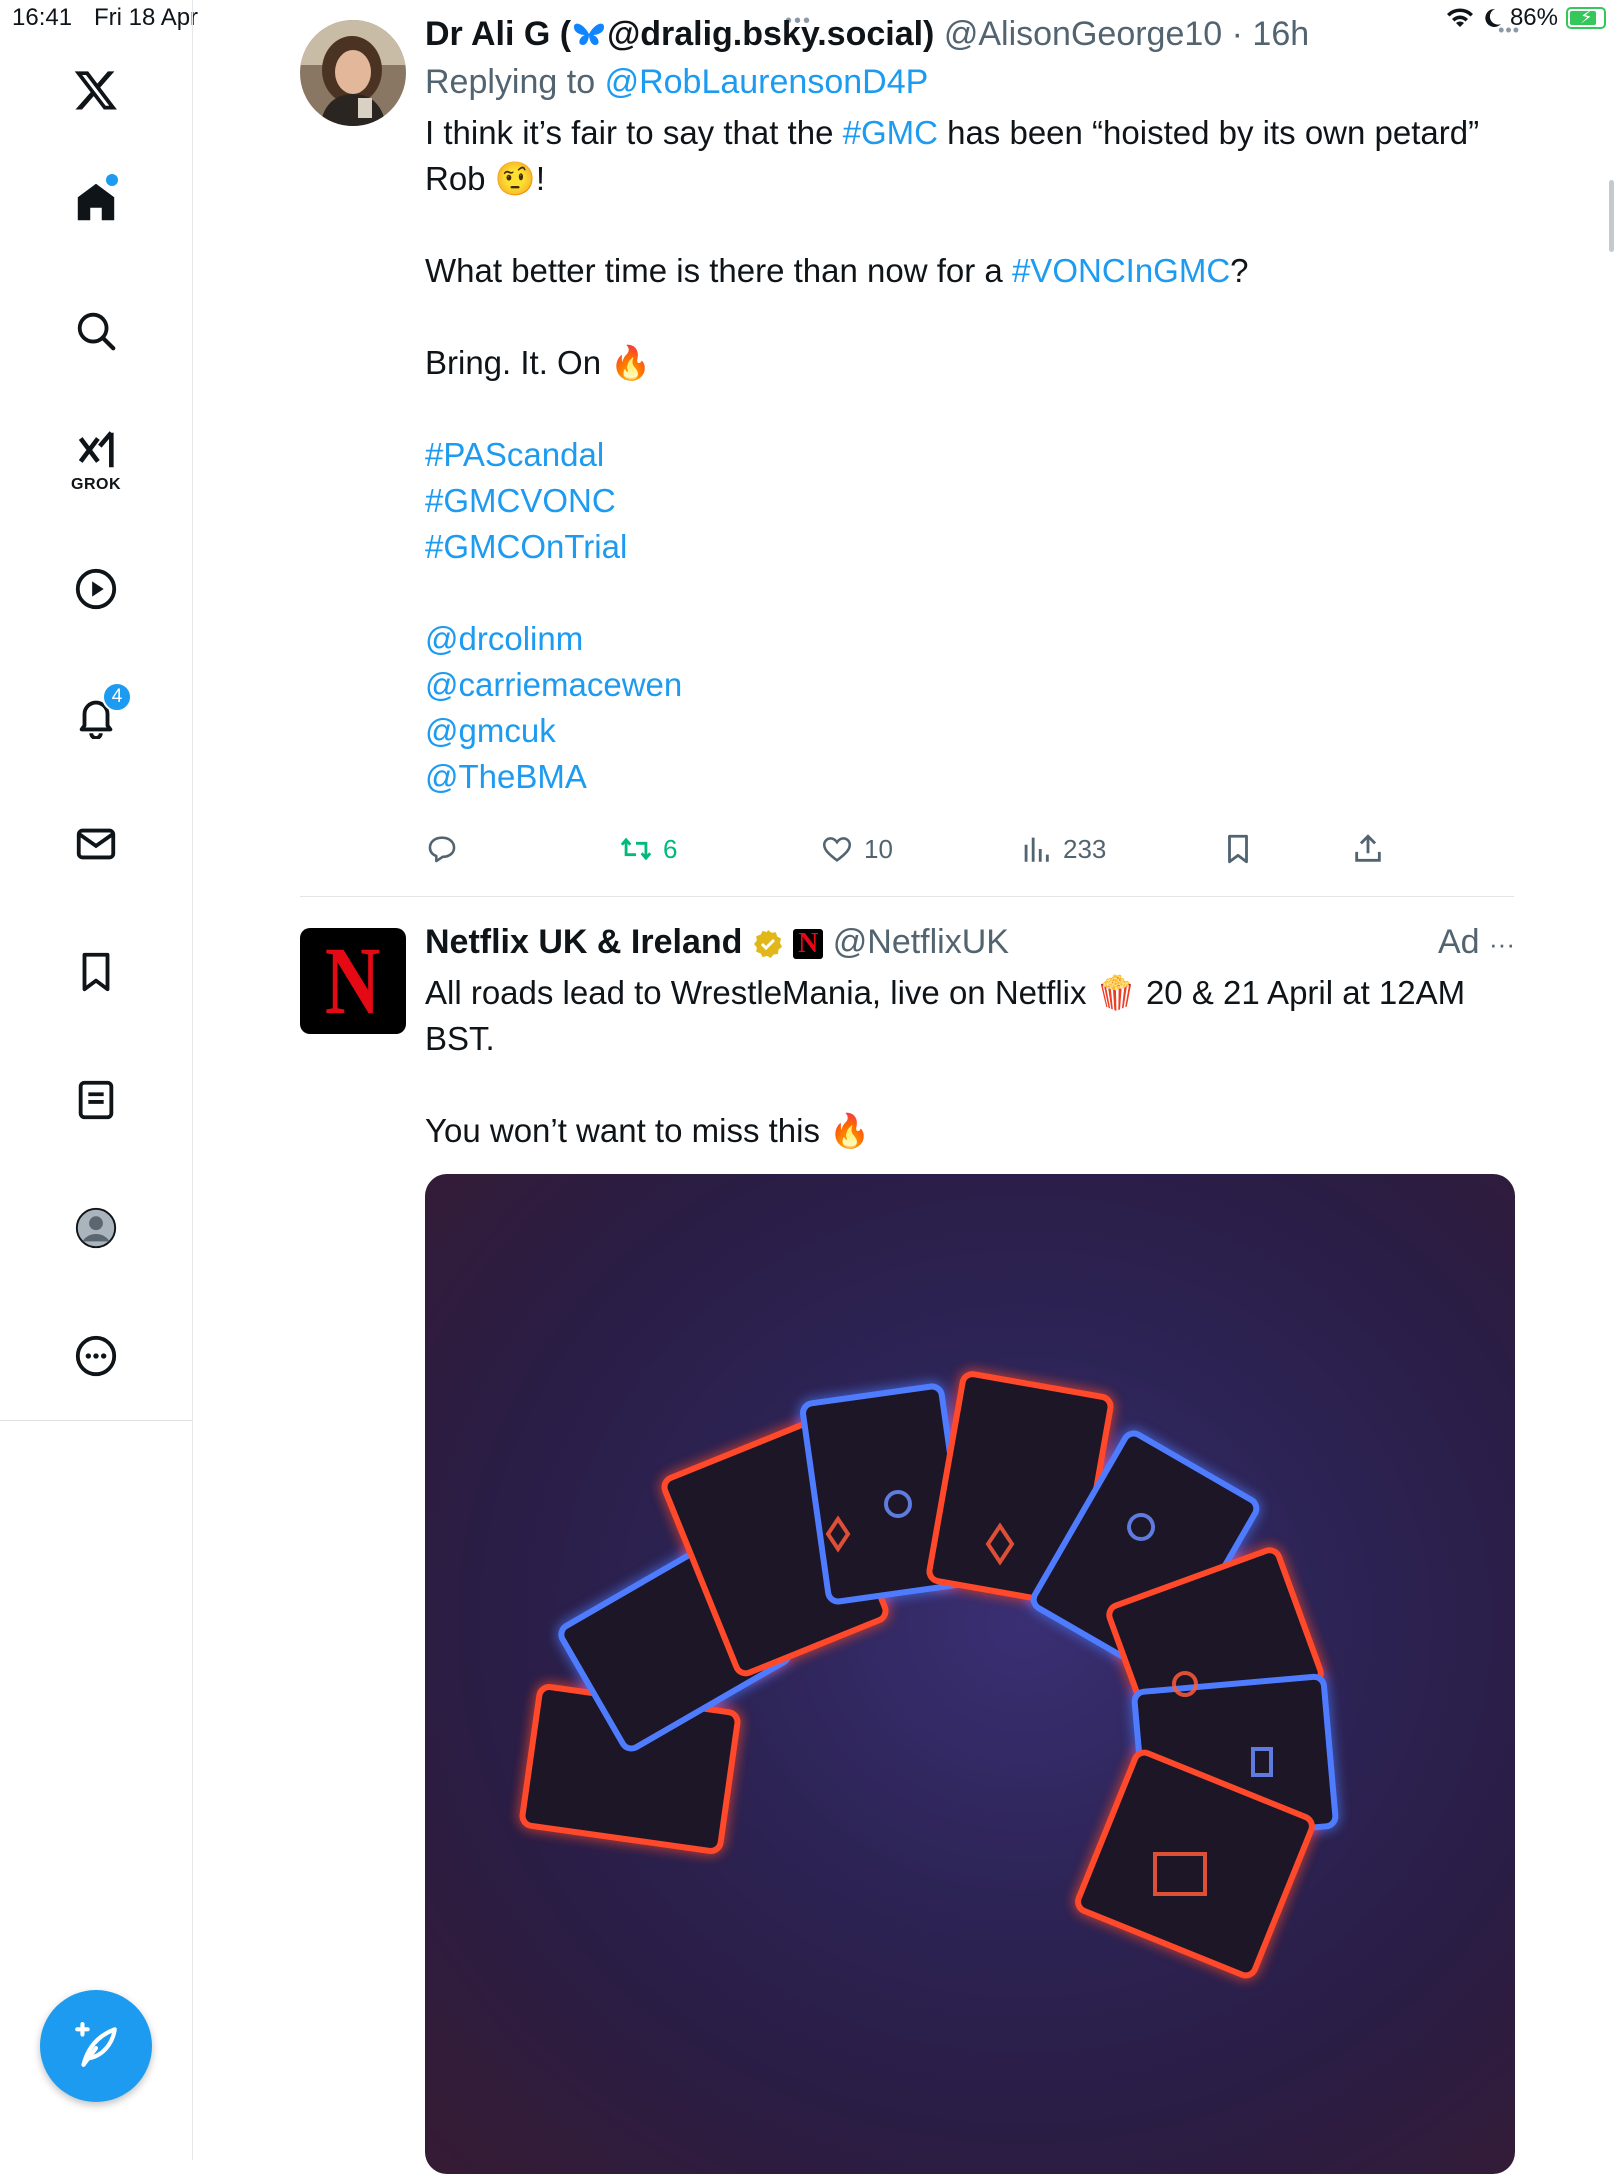  I want to click on scrollbar, so click(1611, 216).